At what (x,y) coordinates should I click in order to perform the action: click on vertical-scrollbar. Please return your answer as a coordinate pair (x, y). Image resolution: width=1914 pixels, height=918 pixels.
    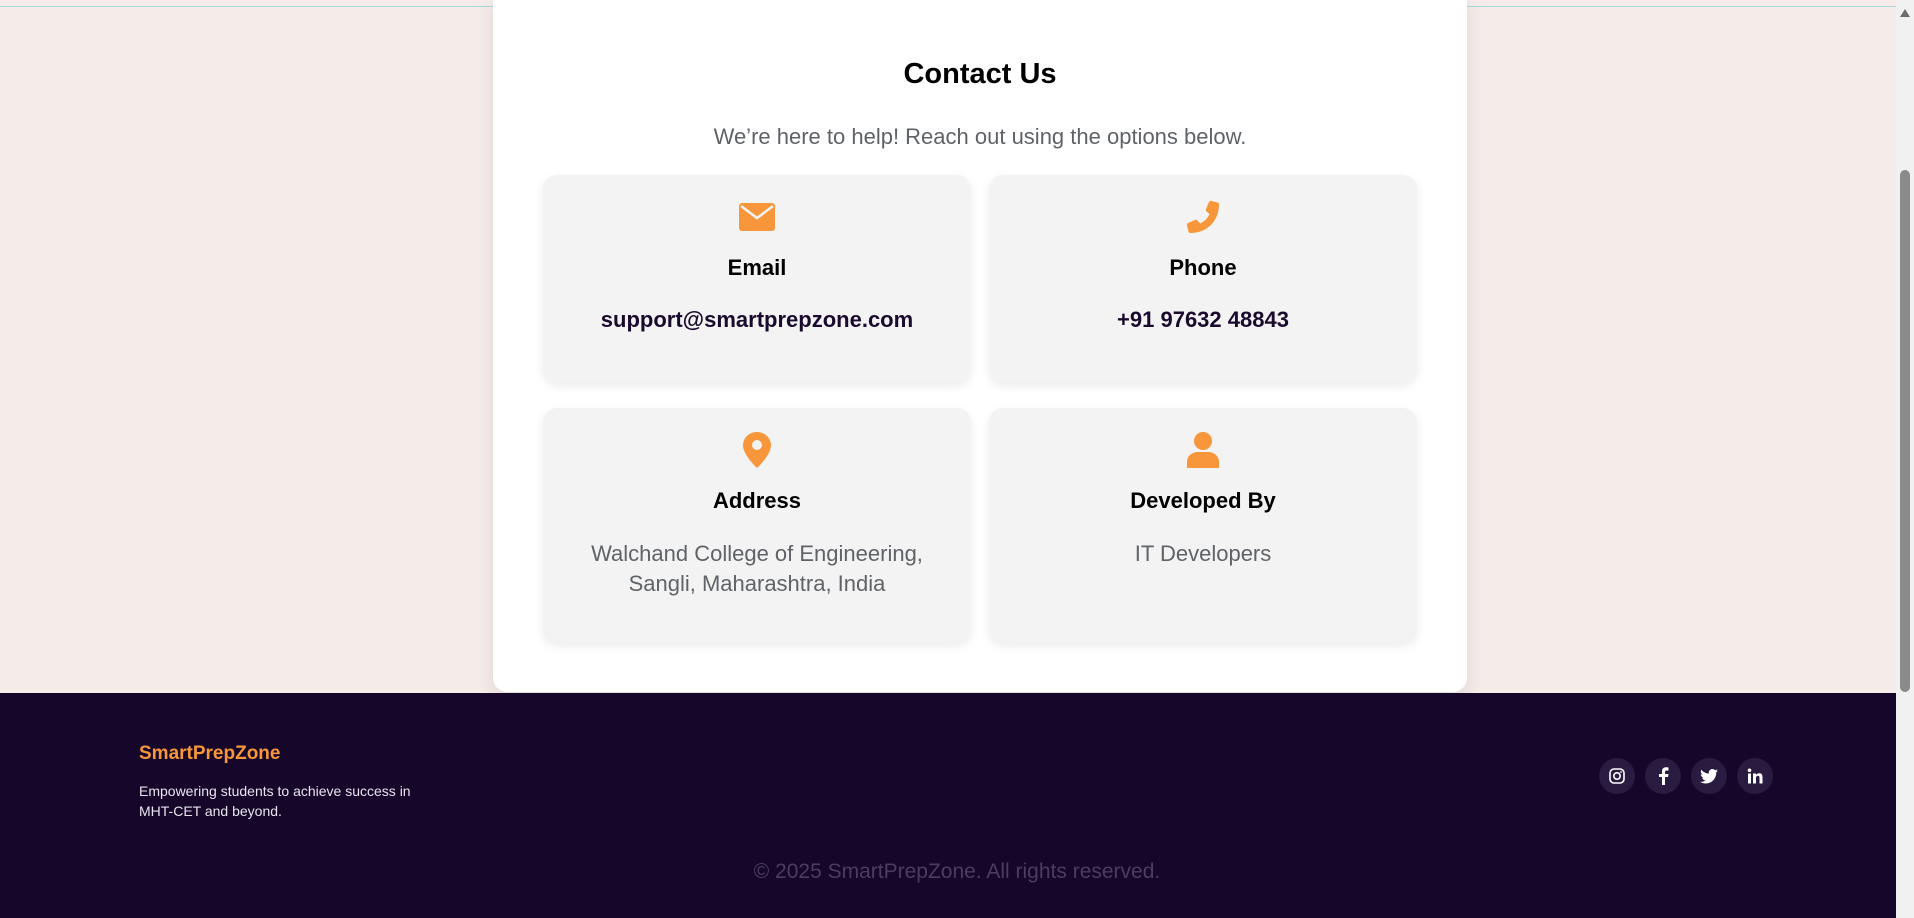
    Looking at the image, I should click on (1905, 459).